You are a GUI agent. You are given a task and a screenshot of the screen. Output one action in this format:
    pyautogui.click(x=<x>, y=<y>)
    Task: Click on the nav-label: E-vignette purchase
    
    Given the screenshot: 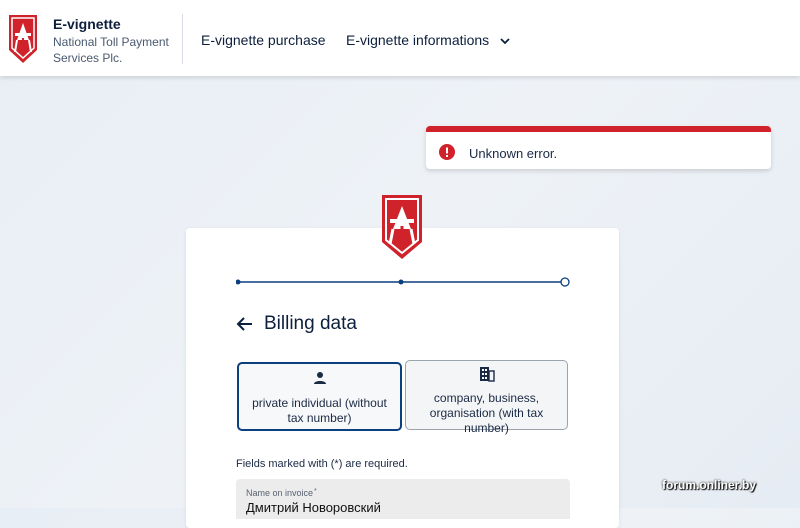 What is the action you would take?
    pyautogui.click(x=263, y=40)
    